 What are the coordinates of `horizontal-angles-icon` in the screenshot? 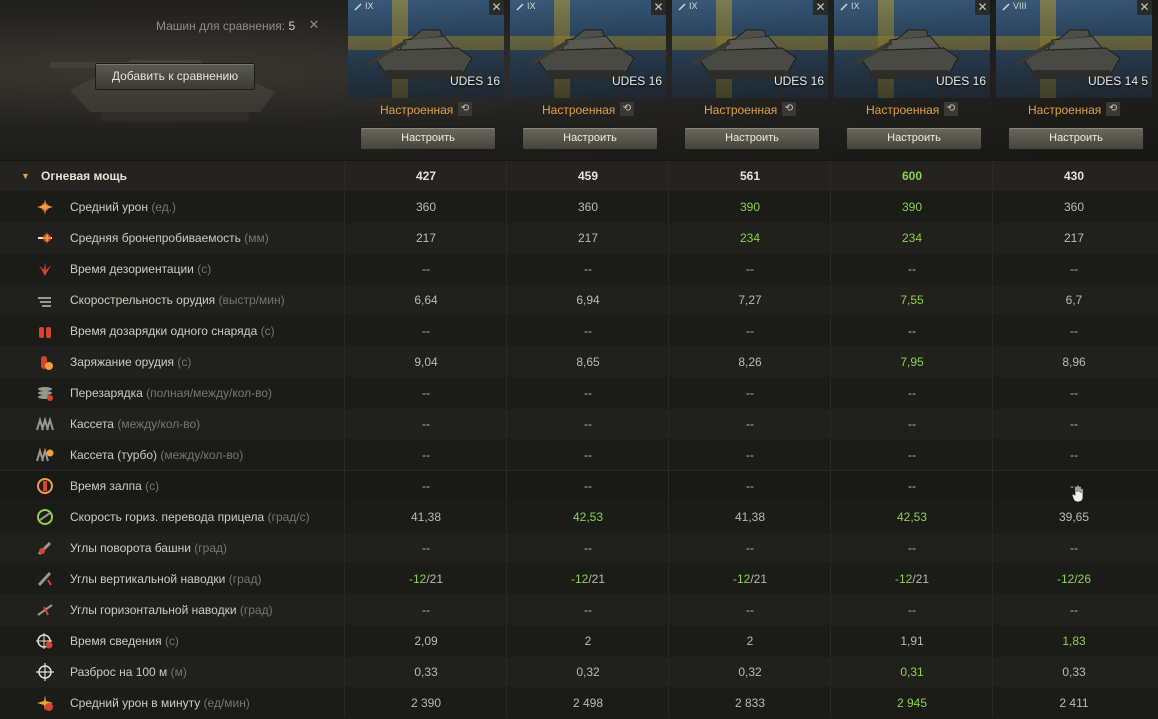 It's located at (45, 610).